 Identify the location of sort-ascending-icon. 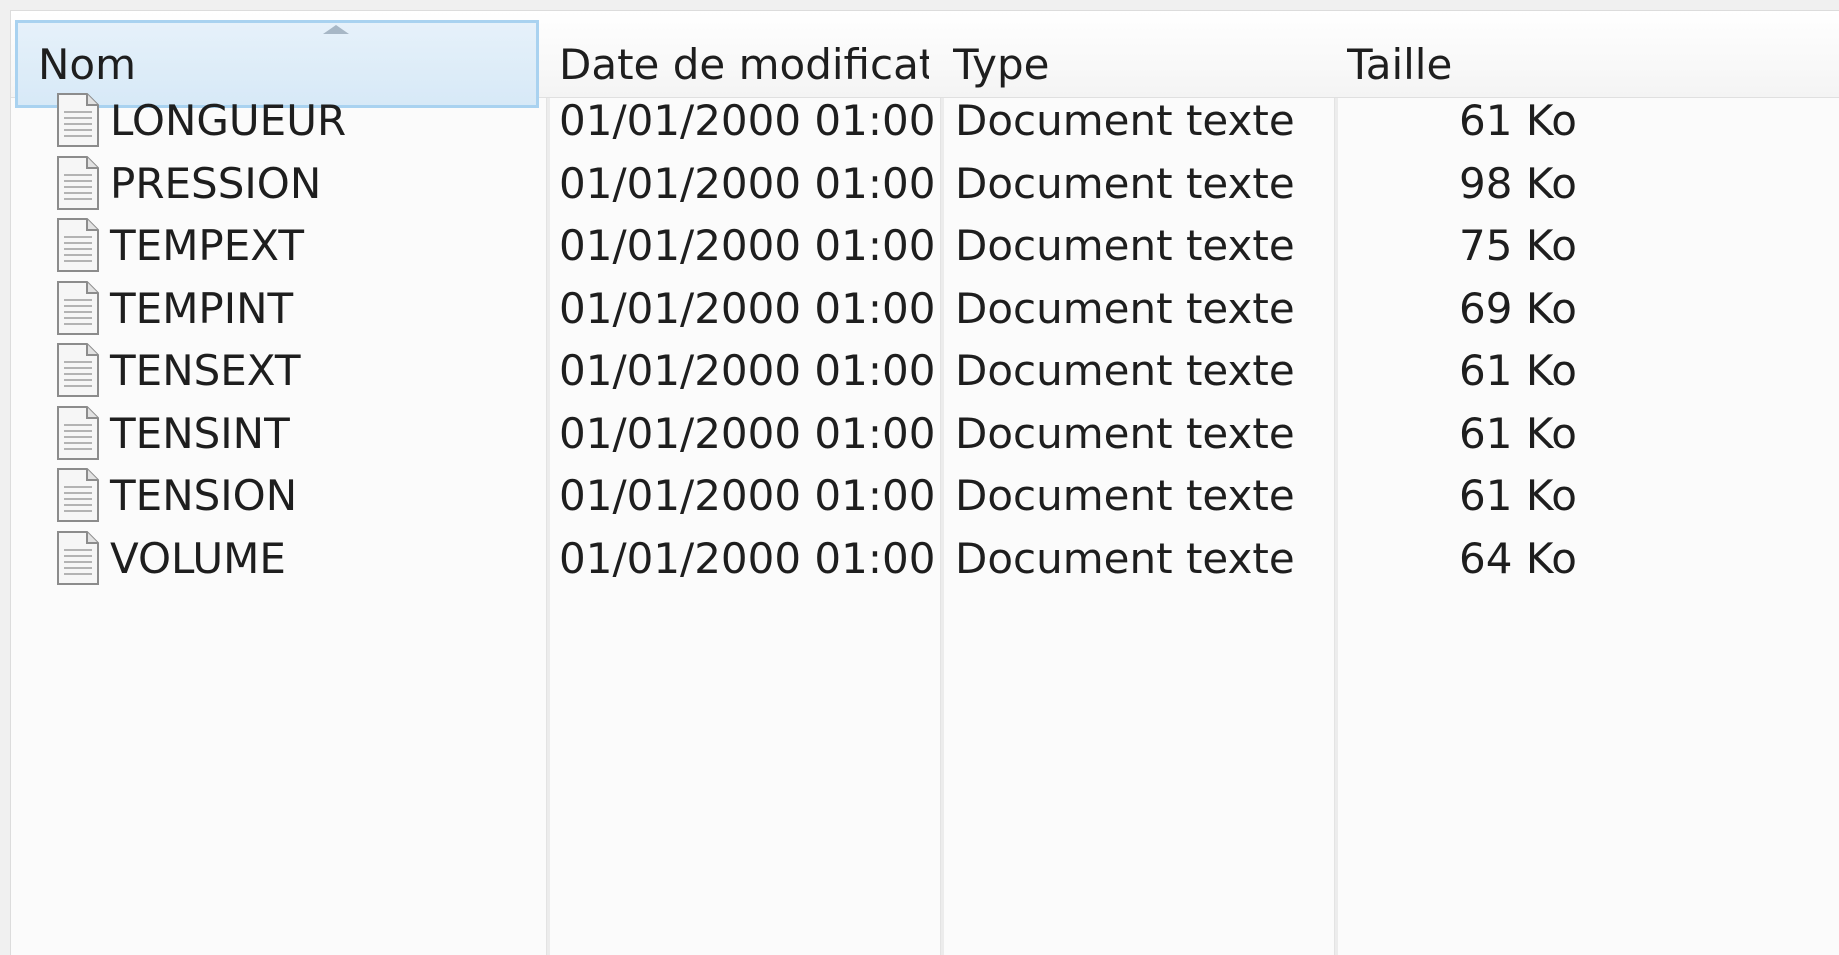
(336, 29).